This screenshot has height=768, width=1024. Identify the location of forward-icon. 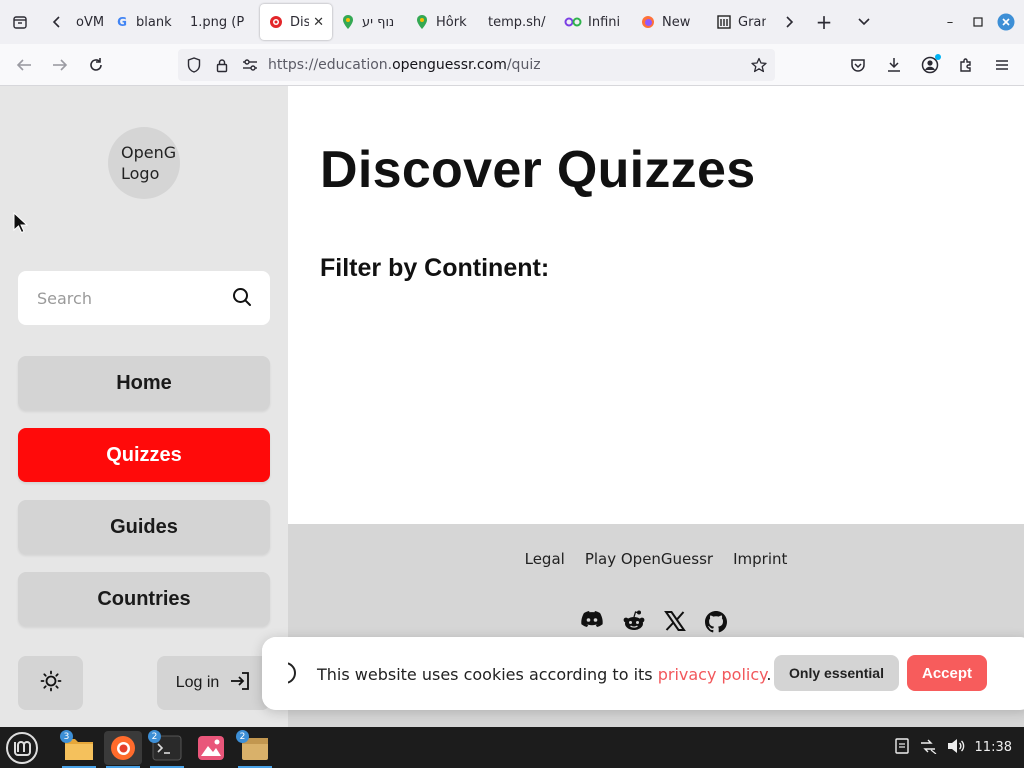
(60, 65).